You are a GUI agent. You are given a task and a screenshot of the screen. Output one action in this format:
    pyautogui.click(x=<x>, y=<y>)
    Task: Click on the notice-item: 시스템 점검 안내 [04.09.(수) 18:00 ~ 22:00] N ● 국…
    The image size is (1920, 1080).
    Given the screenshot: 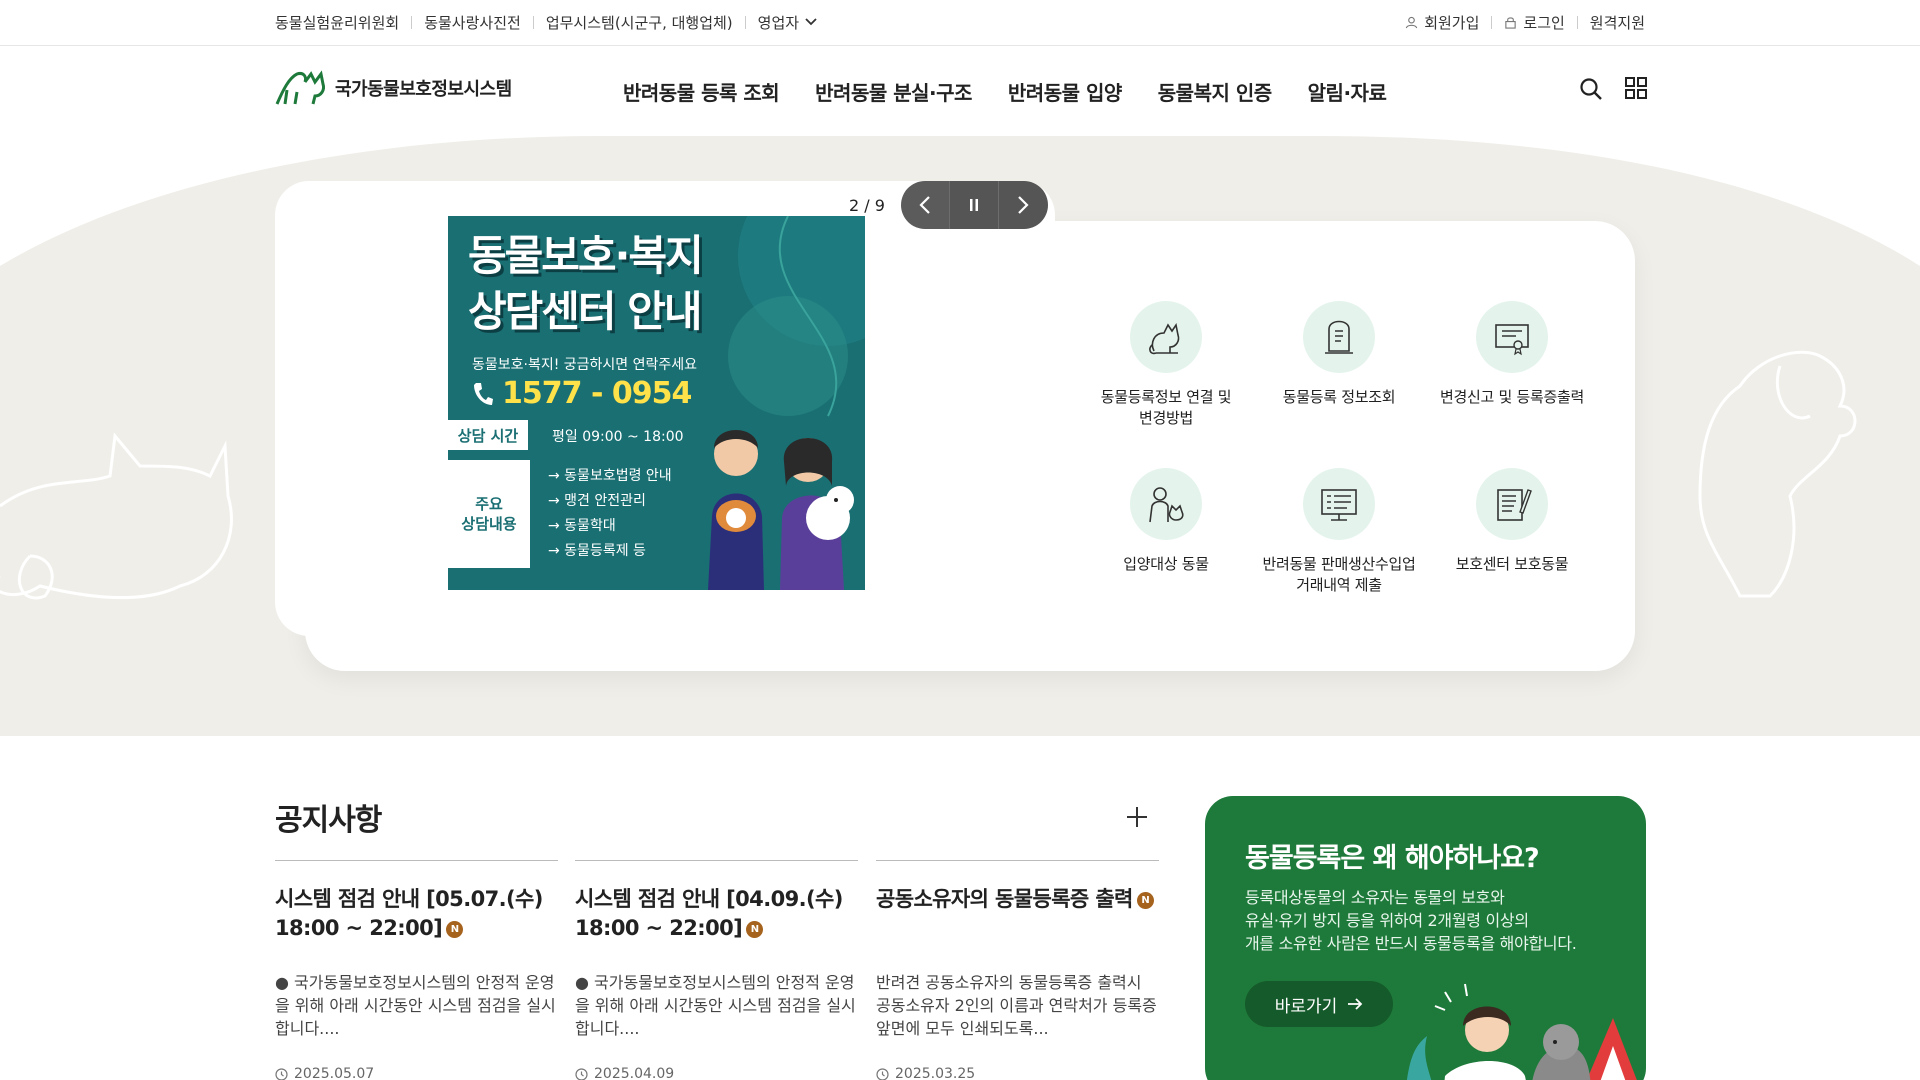 What is the action you would take?
    pyautogui.click(x=716, y=970)
    